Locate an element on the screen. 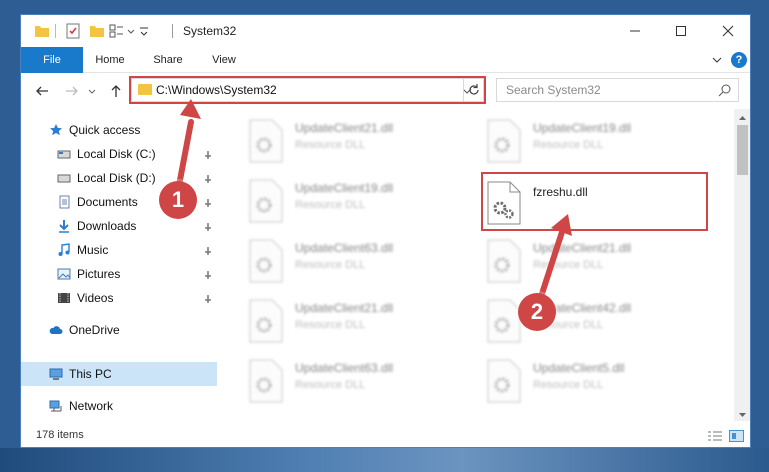 This screenshot has height=472, width=769. sidebar-item-quick-access: Quick access is located at coordinates (119, 130).